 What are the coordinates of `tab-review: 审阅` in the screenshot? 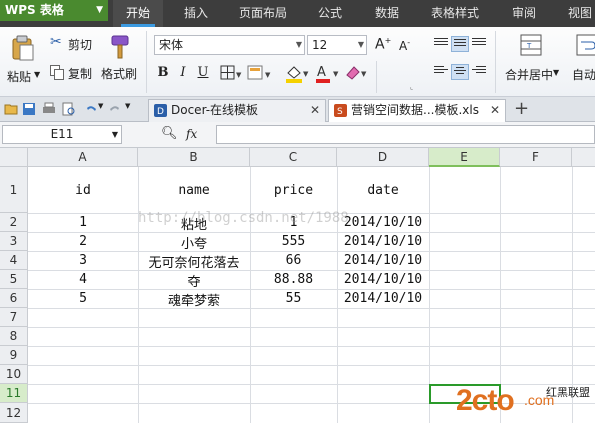 It's located at (524, 13).